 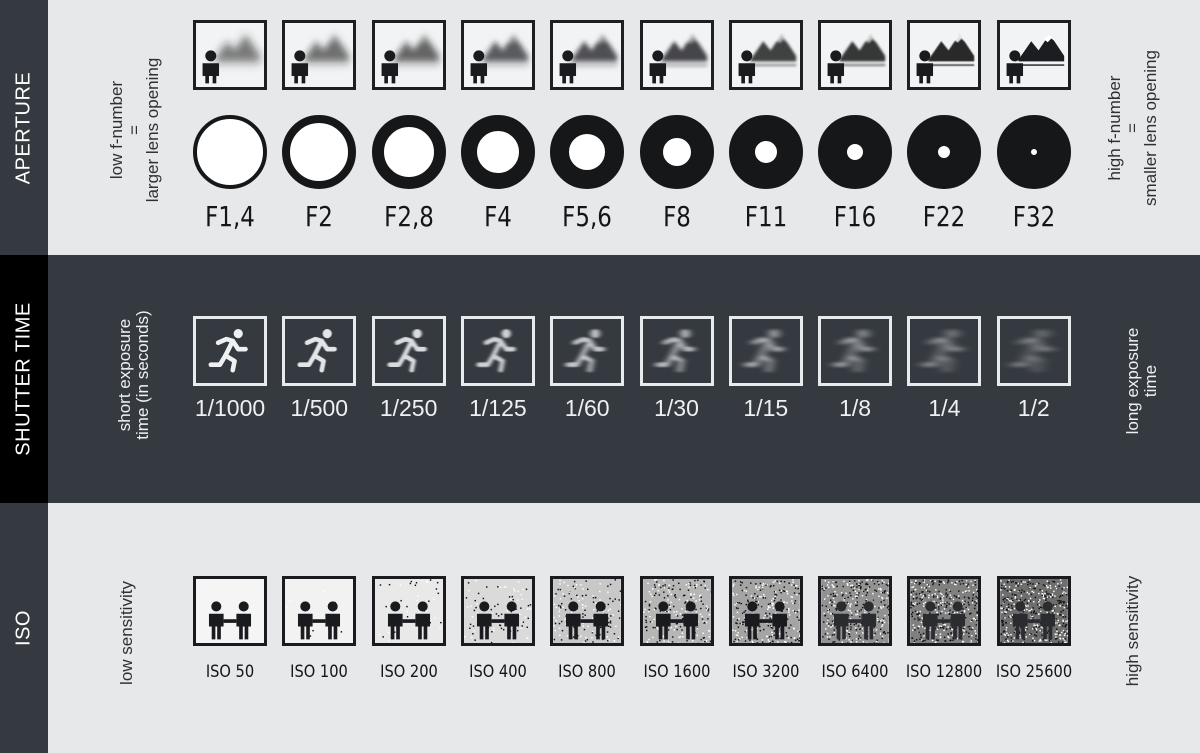 What do you see at coordinates (1150, 381) in the screenshot?
I see `shutter-right-note-line2: time` at bounding box center [1150, 381].